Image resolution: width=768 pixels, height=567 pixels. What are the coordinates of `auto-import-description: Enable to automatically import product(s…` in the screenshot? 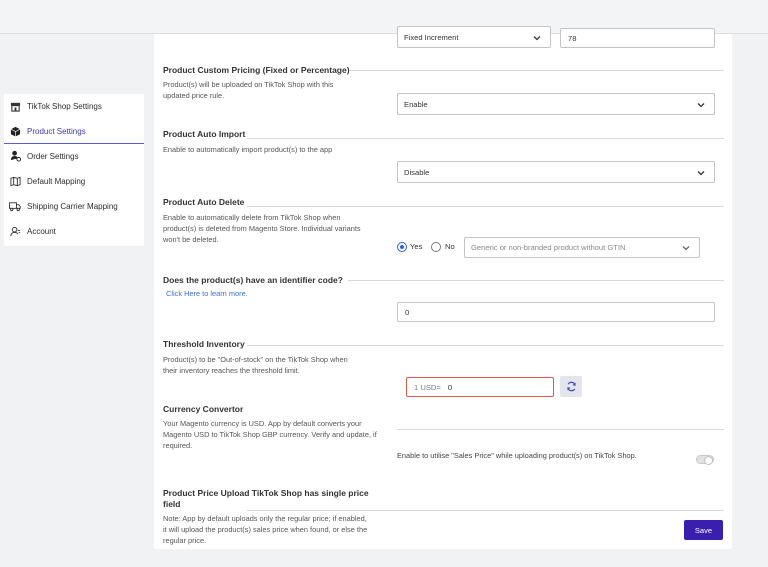 It's located at (248, 149).